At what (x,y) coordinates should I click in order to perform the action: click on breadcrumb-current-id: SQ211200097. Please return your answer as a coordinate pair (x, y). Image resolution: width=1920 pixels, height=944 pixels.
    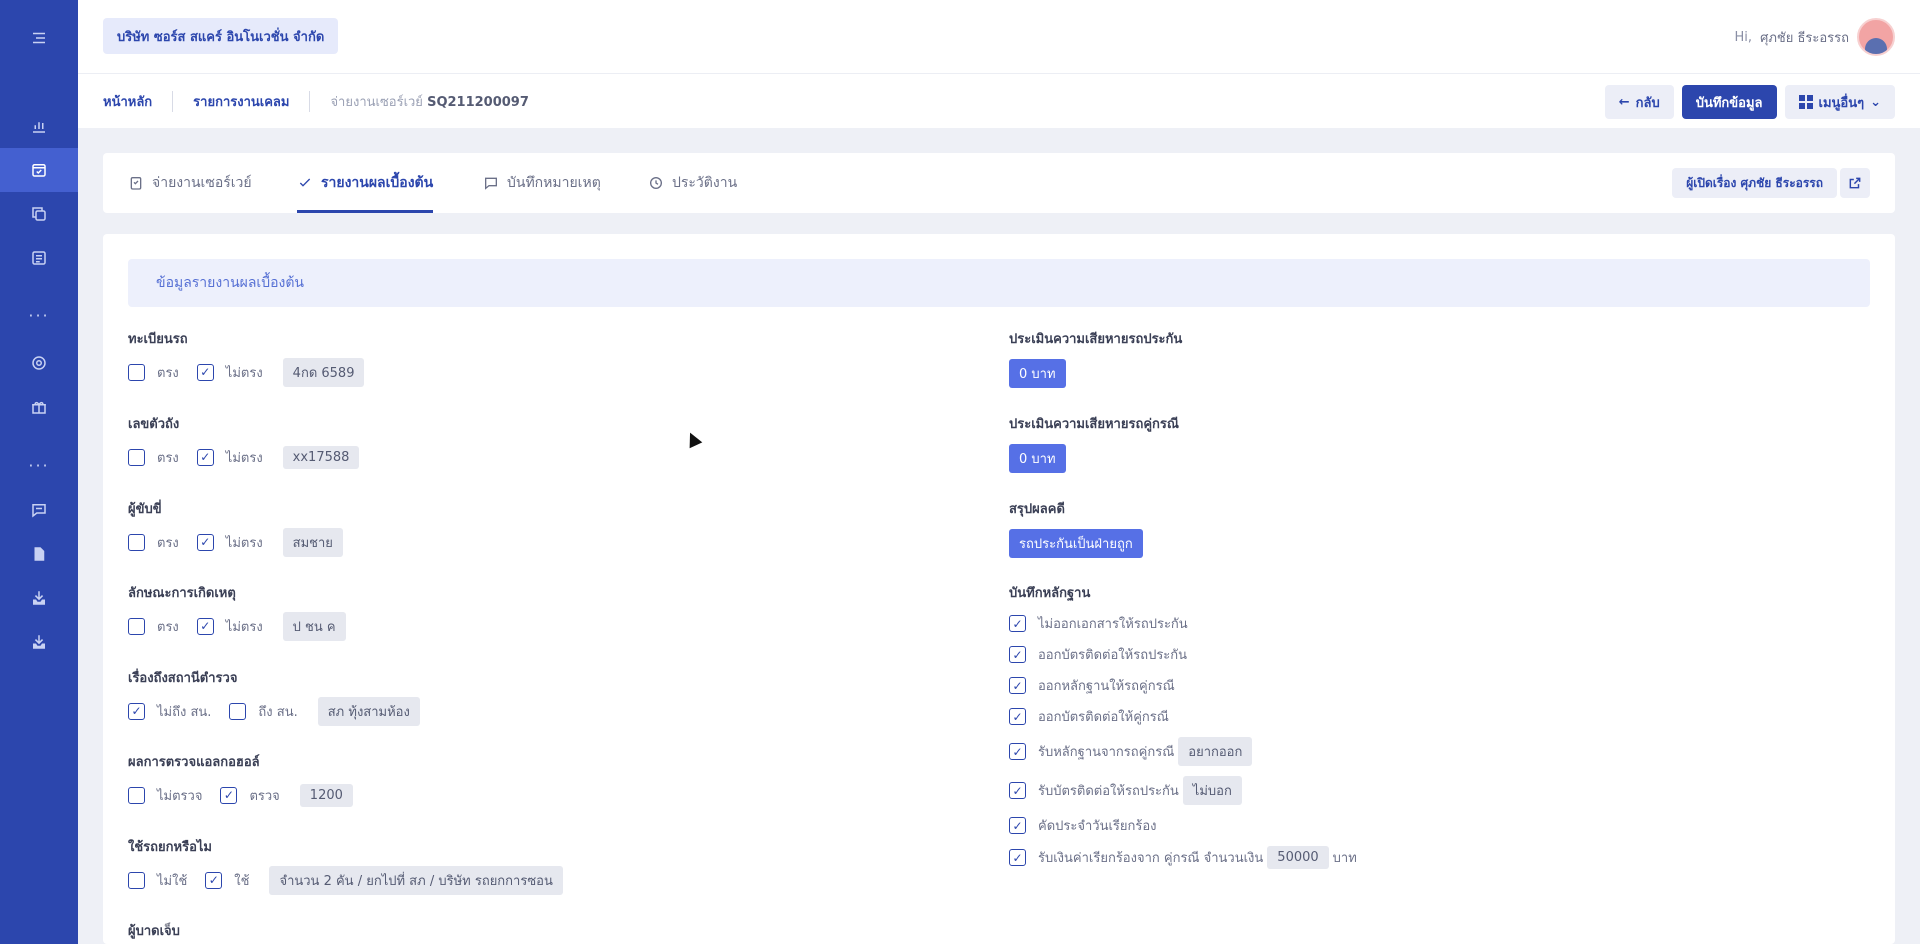
    Looking at the image, I should click on (478, 102).